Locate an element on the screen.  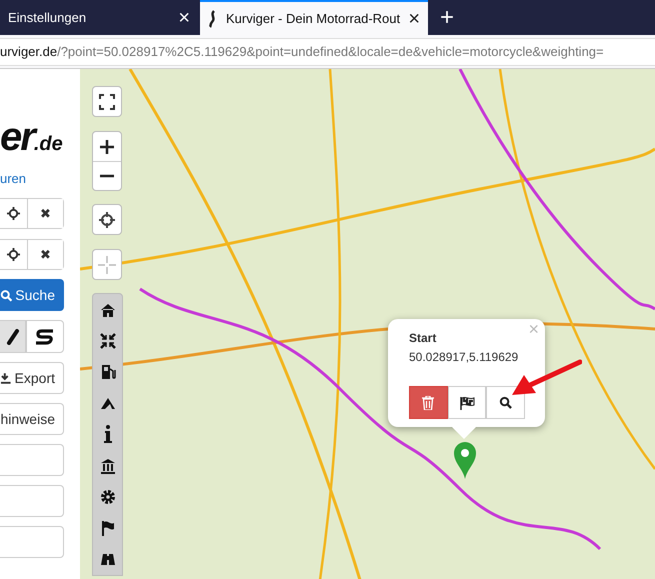
browser-tab: Kurviger - Dein Motorrad-Rout × is located at coordinates (314, 17).